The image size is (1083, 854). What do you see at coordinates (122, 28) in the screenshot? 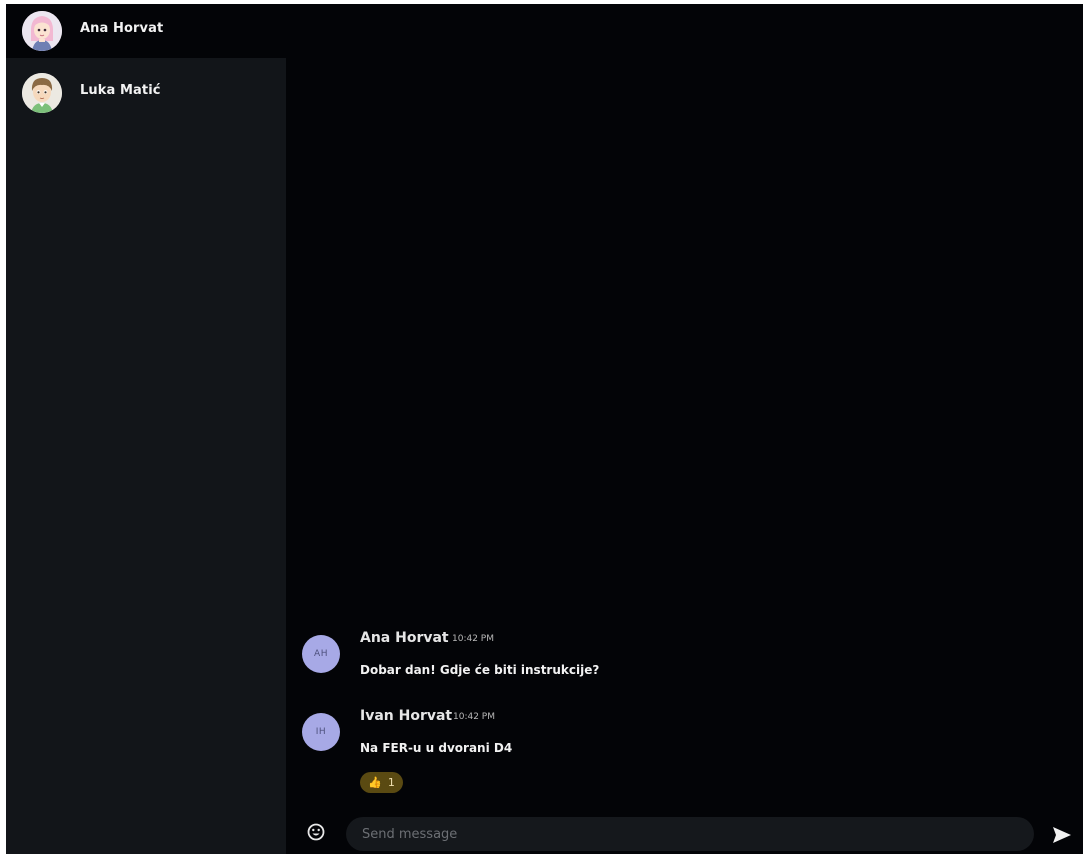
I see `contact-name: Ana Horvat` at bounding box center [122, 28].